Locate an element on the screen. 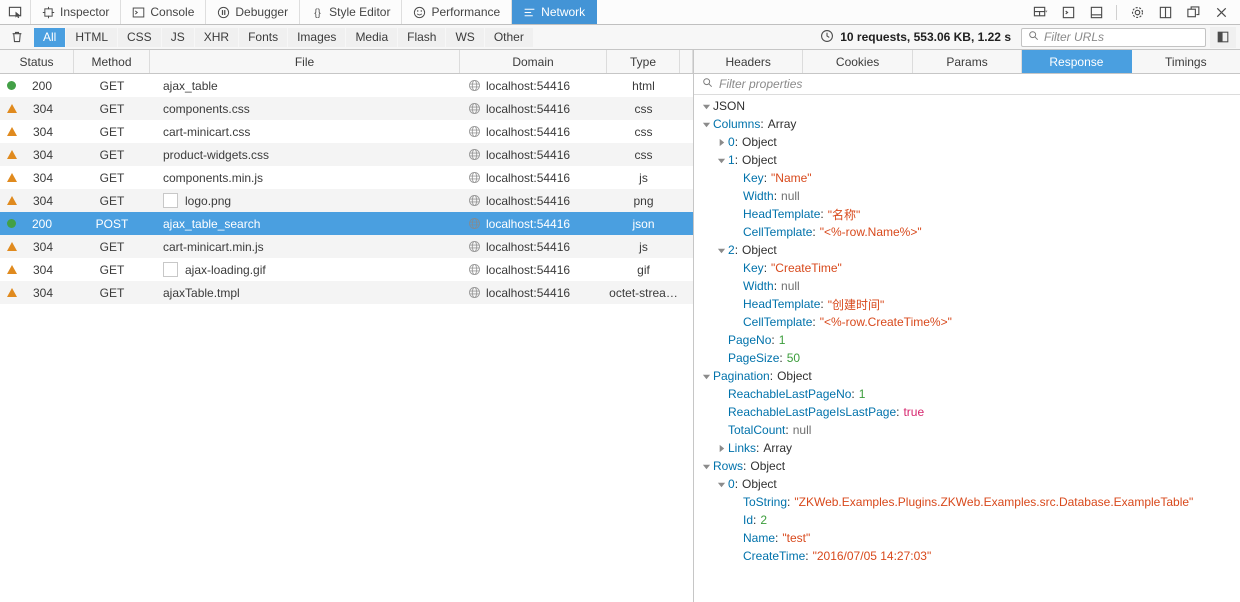  json-node: Pagination: Object is located at coordinates (967, 376).